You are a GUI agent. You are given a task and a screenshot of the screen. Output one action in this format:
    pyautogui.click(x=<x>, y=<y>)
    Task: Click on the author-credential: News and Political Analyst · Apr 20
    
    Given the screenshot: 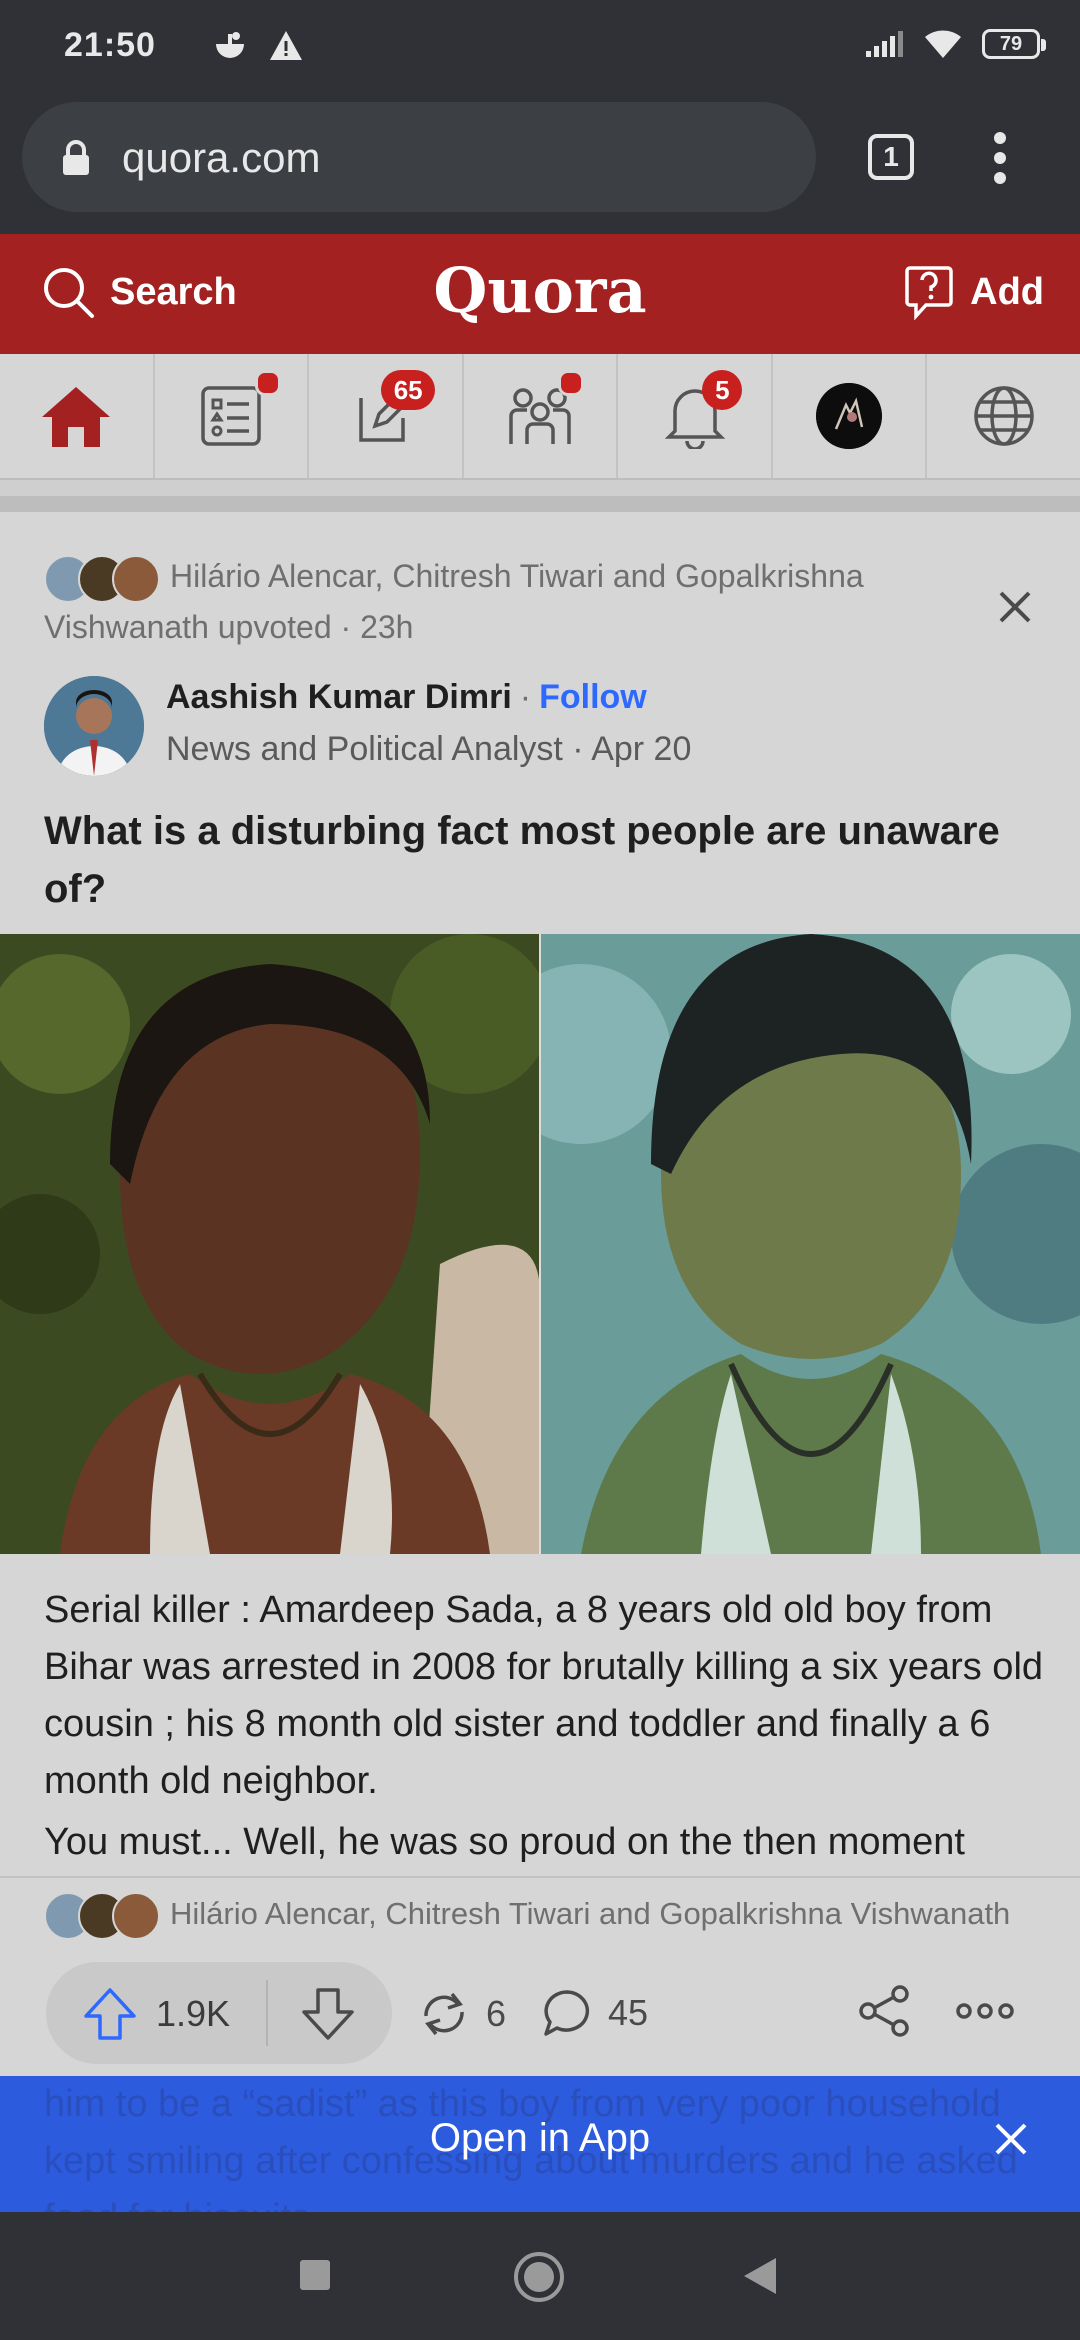 What is the action you would take?
    pyautogui.click(x=429, y=749)
    